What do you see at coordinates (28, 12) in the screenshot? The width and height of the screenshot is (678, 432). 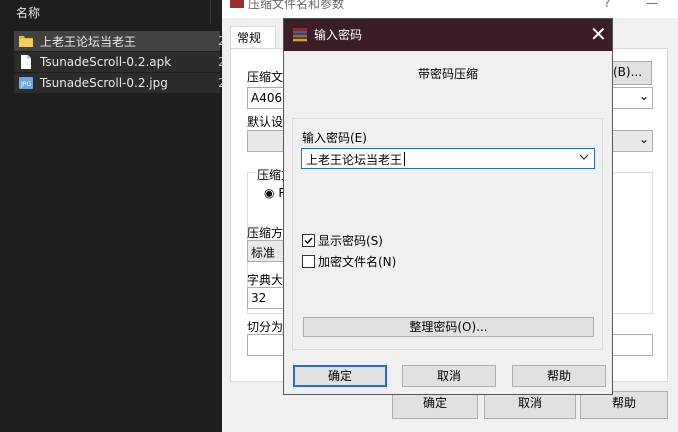 I see `column-header-name: 名称` at bounding box center [28, 12].